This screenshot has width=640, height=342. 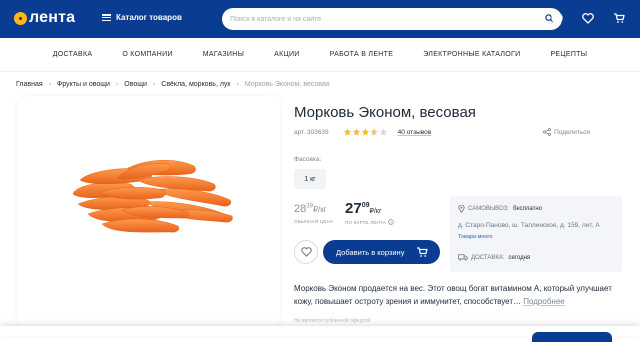 I want to click on nav-item-catalogs: ЭЛЕКТРОННЫЕ КАТАЛОГИ, so click(x=471, y=54).